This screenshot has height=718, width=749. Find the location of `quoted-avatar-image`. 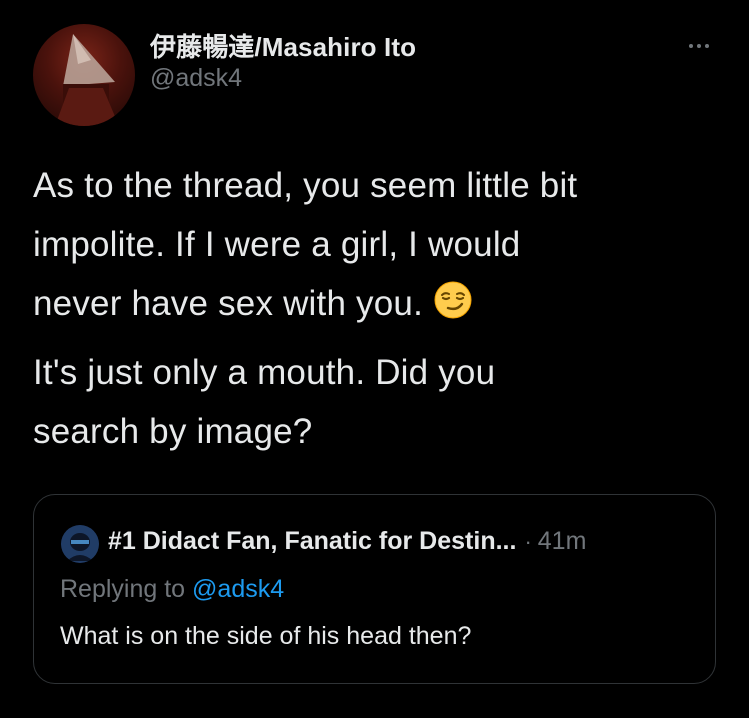

quoted-avatar-image is located at coordinates (80, 544).